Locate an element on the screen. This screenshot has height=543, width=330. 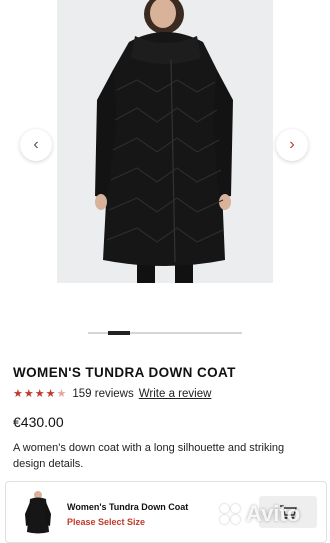
chevron-left-icon: ‹ is located at coordinates (36, 144).